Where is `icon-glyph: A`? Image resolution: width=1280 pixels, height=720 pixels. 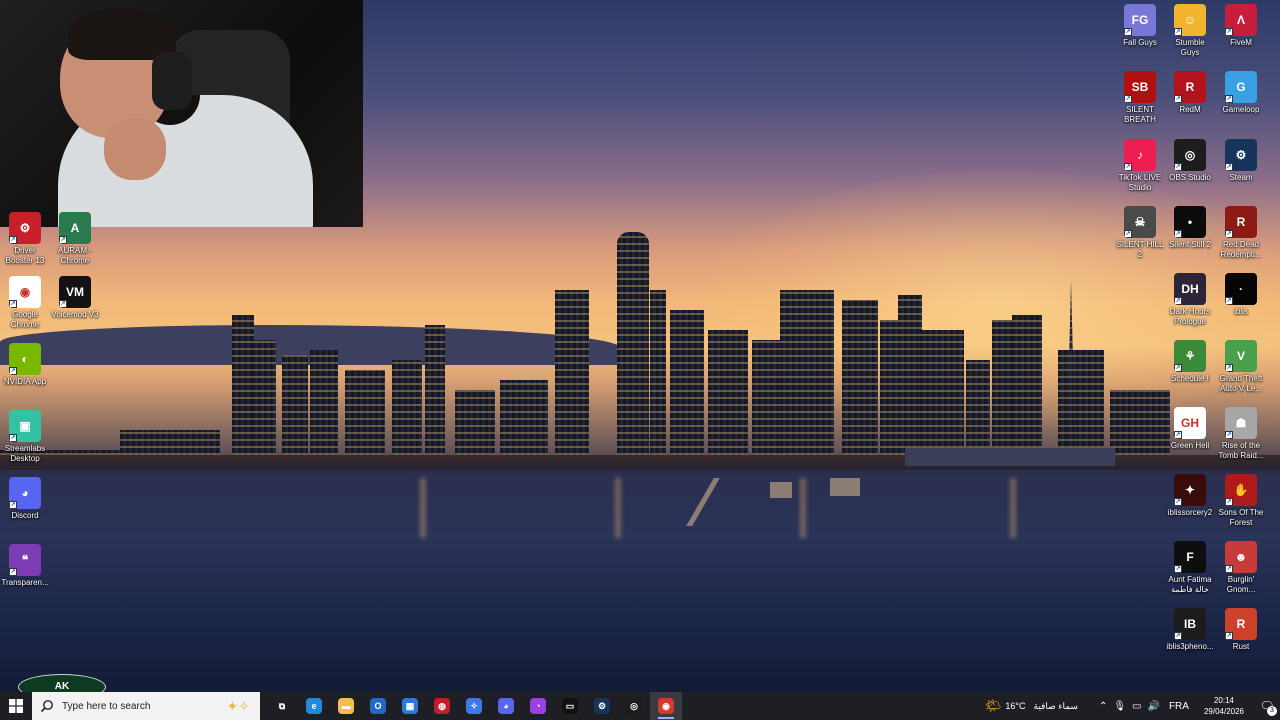 icon-glyph: A is located at coordinates (75, 228).